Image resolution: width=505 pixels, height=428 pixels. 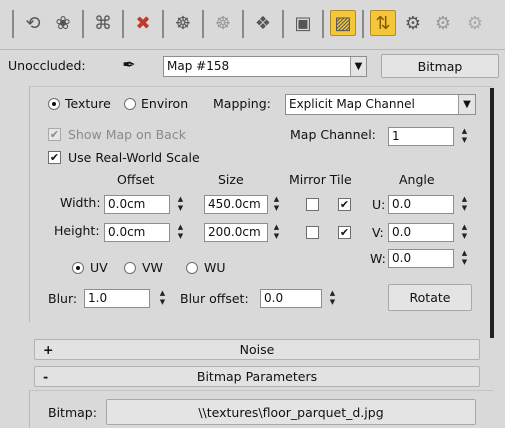 I want to click on offset-header: Offset, so click(x=136, y=179).